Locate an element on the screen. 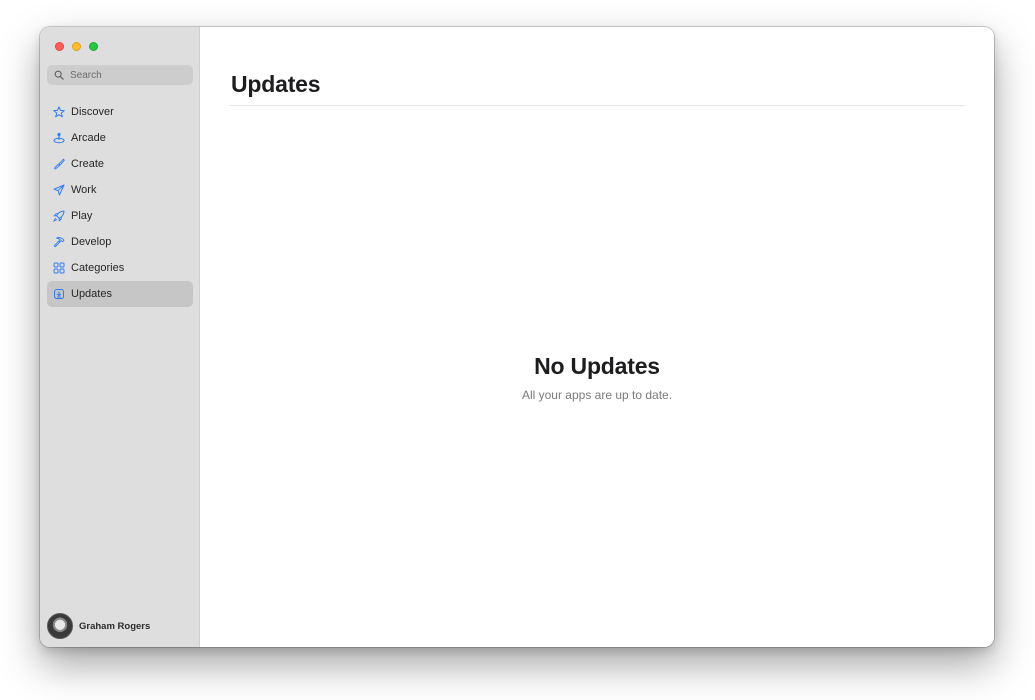 The image size is (1035, 700). empty-state: No Updates All your apps are up to date. is located at coordinates (597, 377).